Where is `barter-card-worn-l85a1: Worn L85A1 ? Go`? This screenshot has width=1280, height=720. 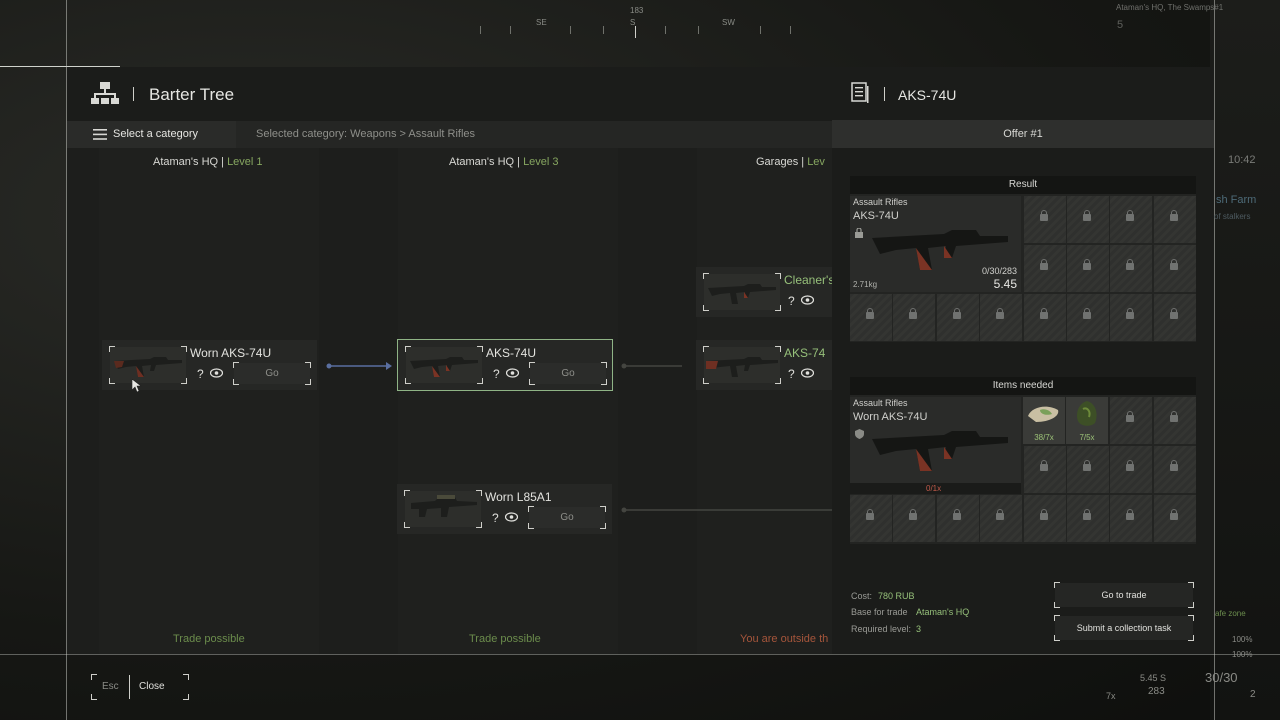 barter-card-worn-l85a1: Worn L85A1 ? Go is located at coordinates (504, 509).